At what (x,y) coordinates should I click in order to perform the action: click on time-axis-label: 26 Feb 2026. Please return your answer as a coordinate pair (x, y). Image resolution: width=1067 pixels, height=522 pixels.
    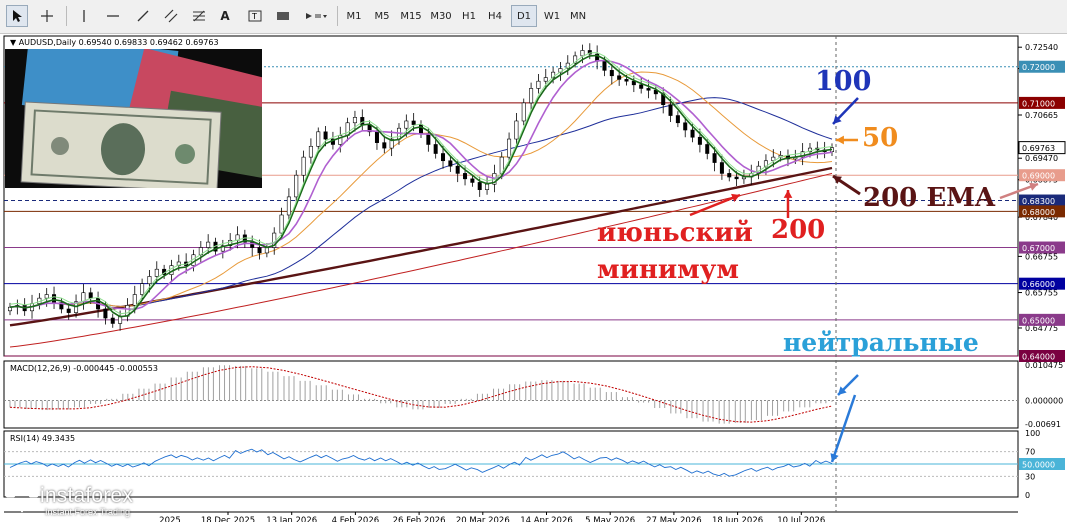
    Looking at the image, I should click on (419, 519).